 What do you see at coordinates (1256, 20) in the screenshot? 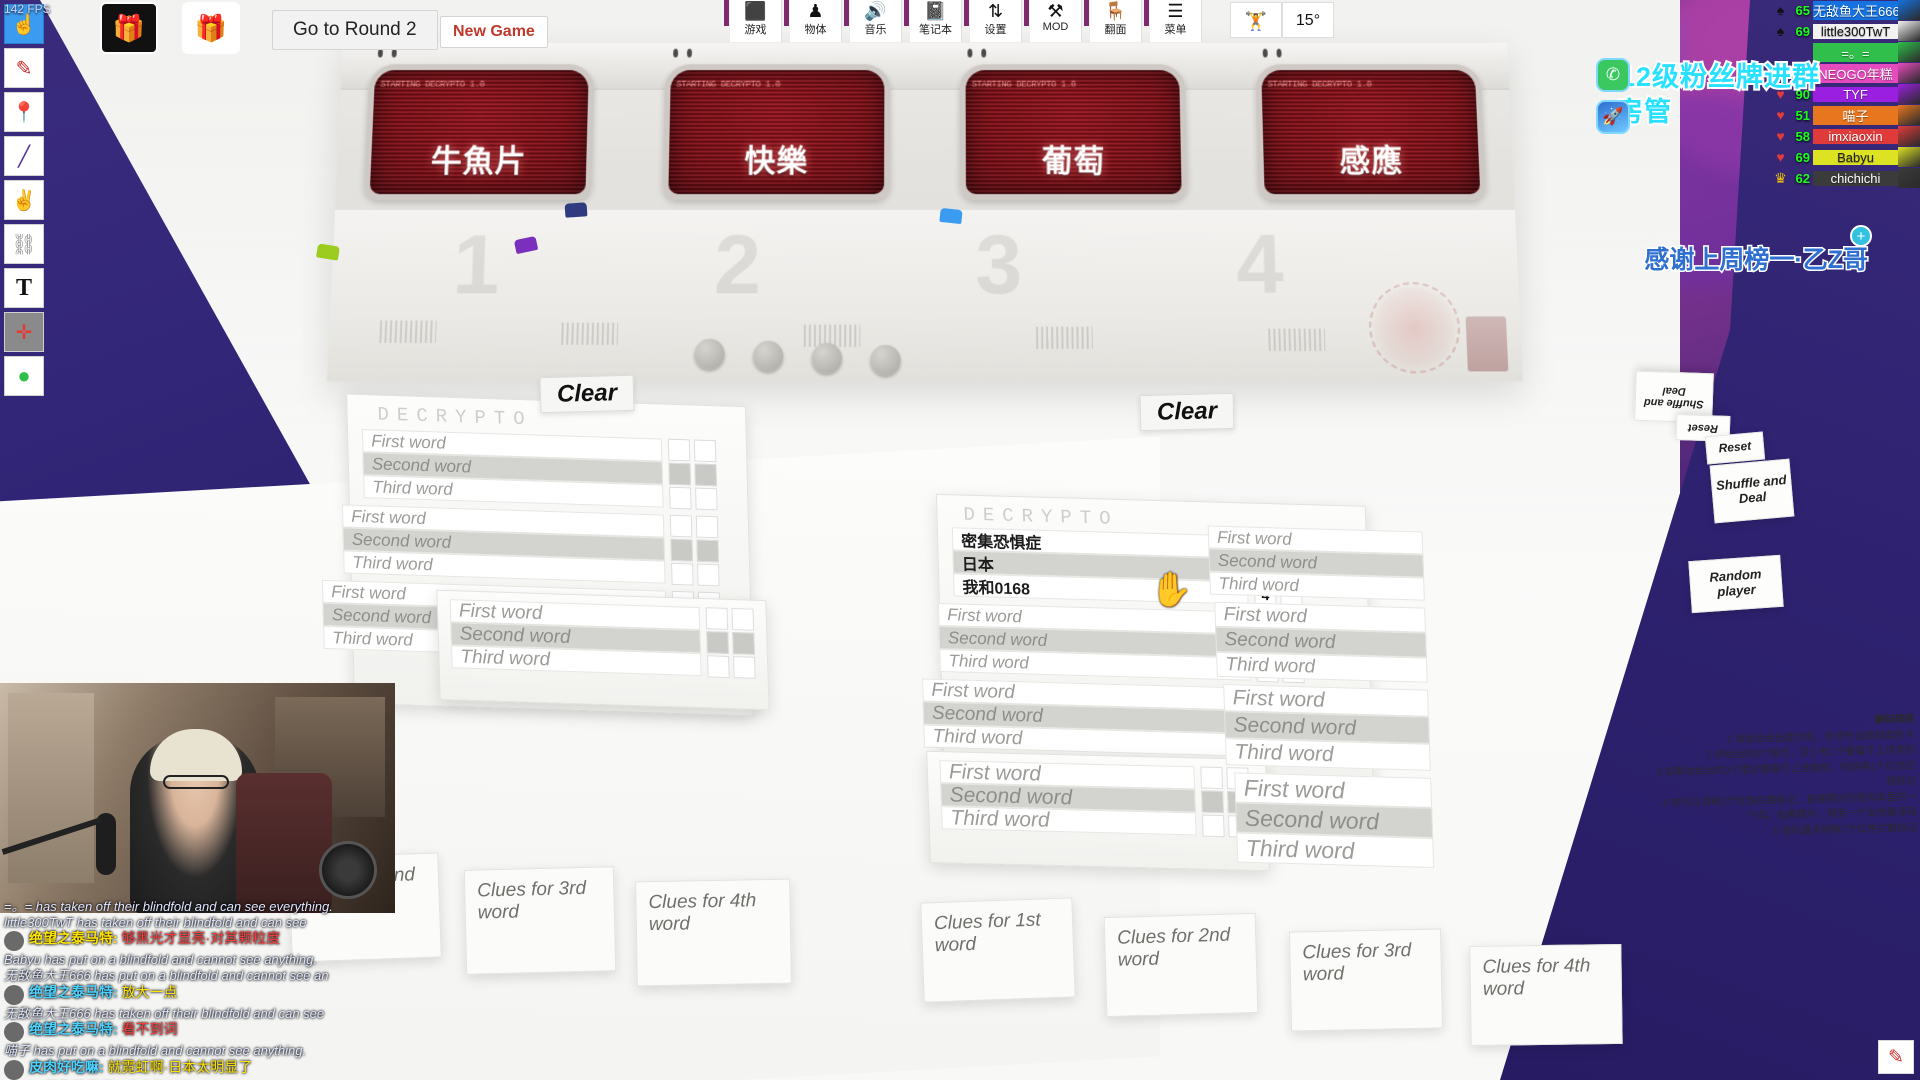
I see `weightlifter-button: 🏋` at bounding box center [1256, 20].